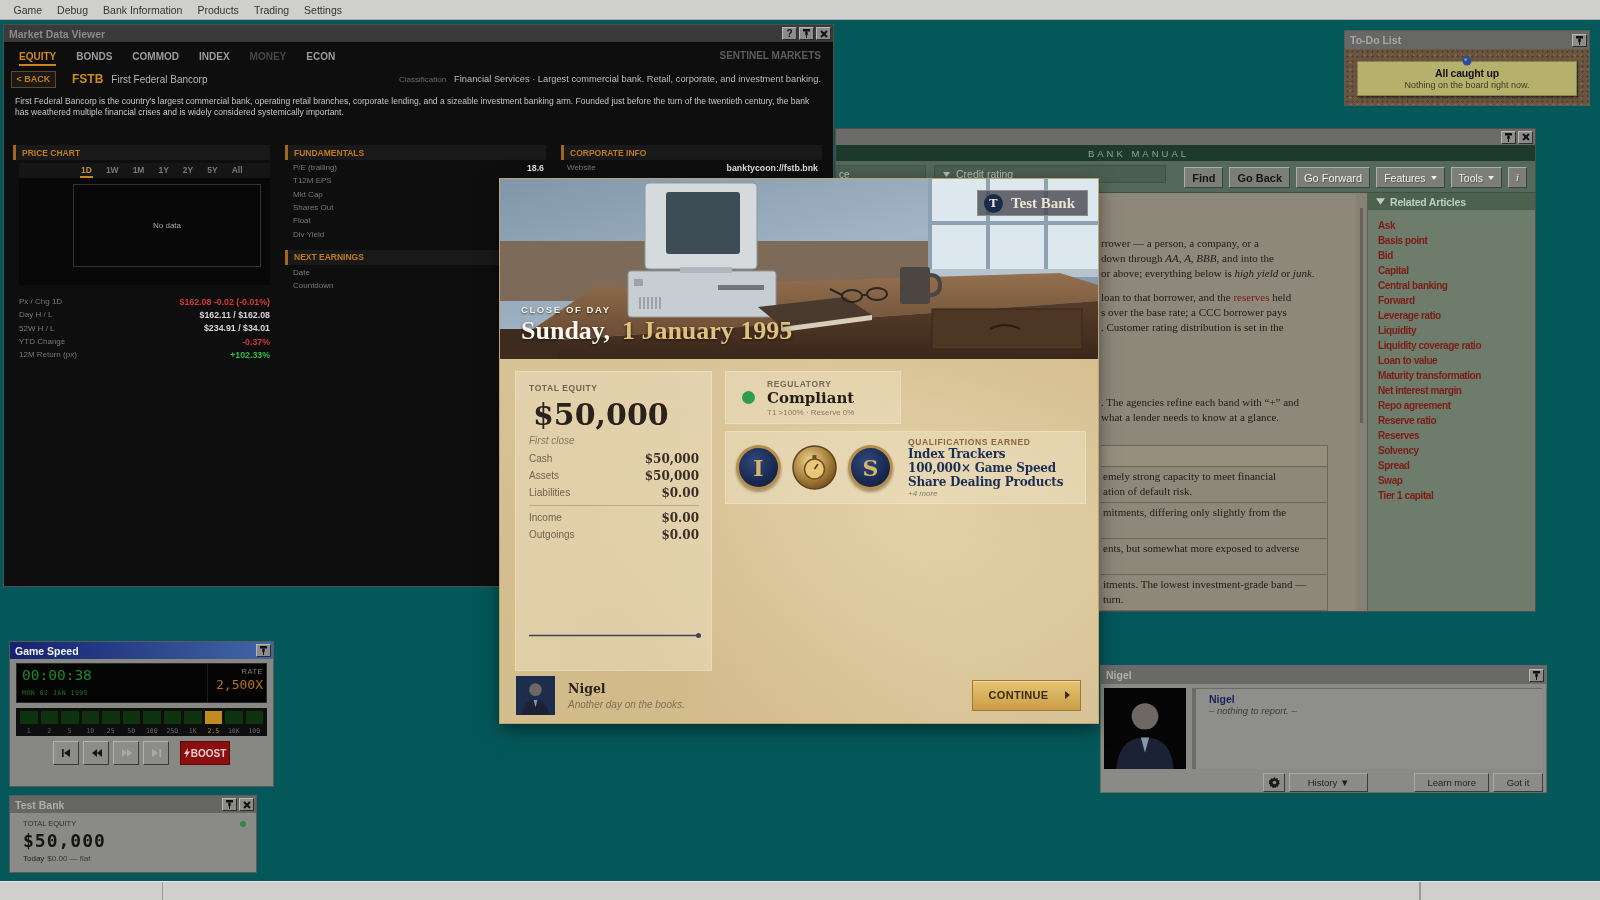 Image resolution: width=1600 pixels, height=900 pixels. What do you see at coordinates (323, 9) in the screenshot?
I see `menu-item: Settings` at bounding box center [323, 9].